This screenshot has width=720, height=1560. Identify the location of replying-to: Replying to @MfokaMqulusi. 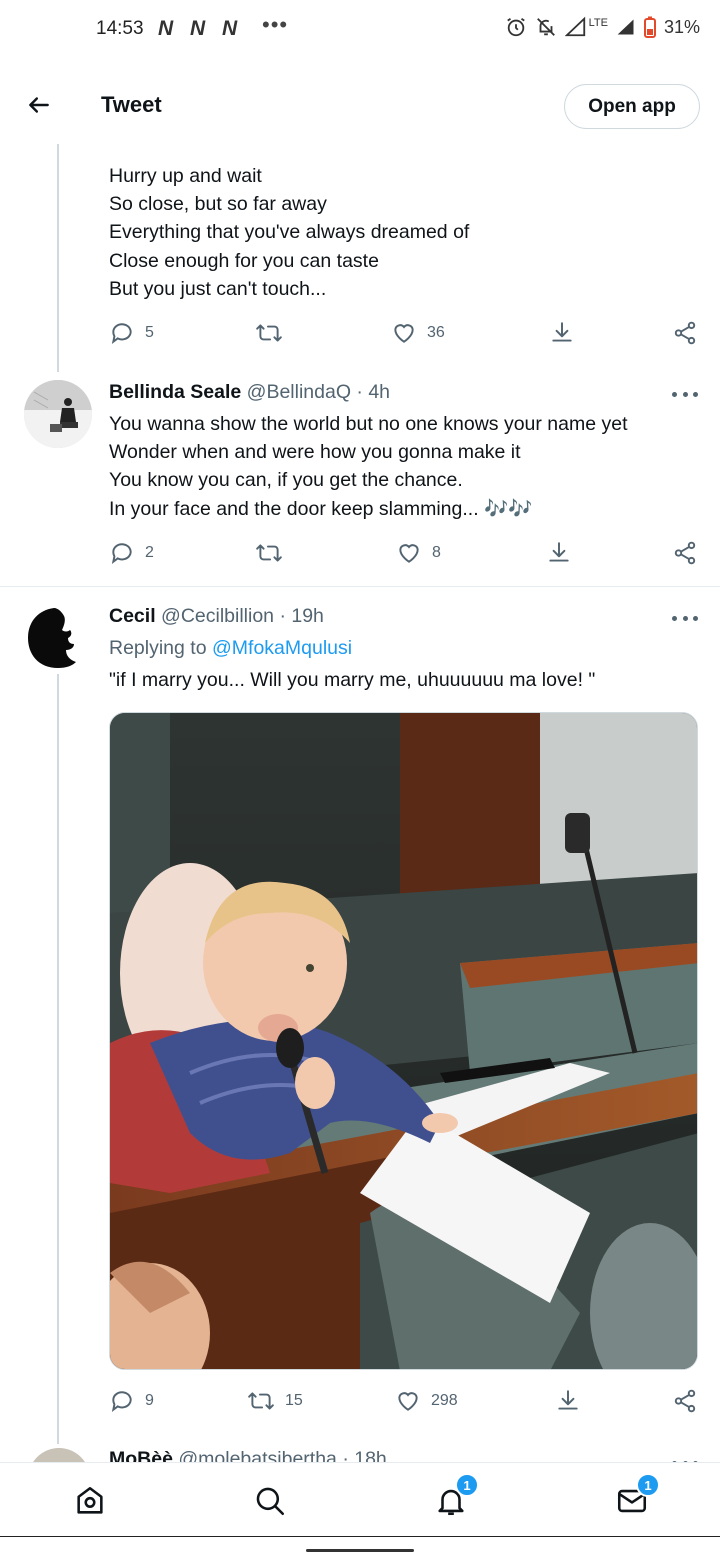
(230, 648).